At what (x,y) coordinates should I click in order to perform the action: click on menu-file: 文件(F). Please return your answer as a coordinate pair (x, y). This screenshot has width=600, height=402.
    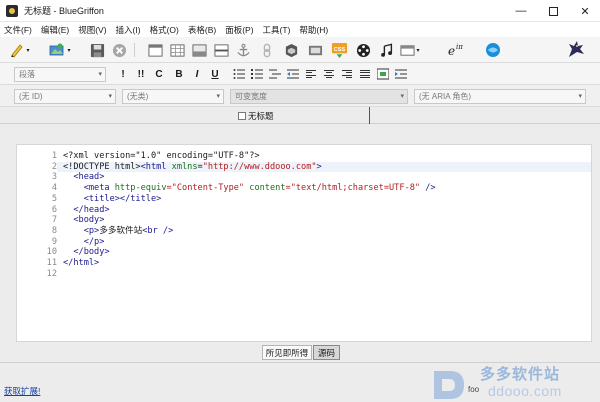
    Looking at the image, I should click on (18, 30).